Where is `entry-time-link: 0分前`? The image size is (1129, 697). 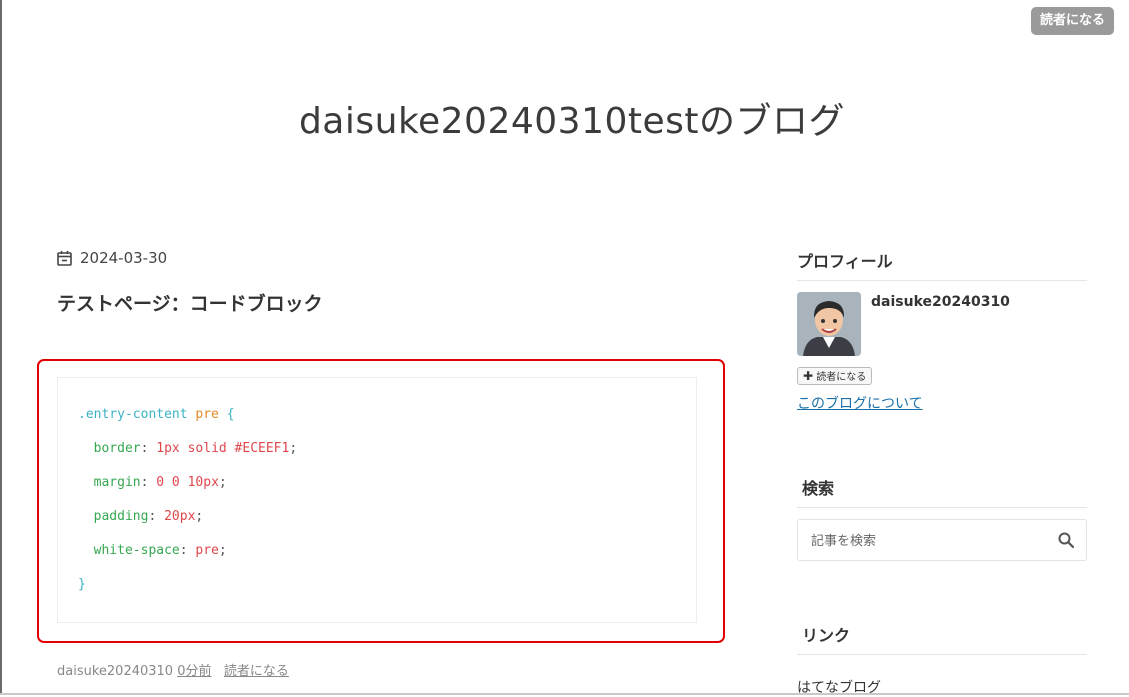
entry-time-link: 0分前 is located at coordinates (194, 671).